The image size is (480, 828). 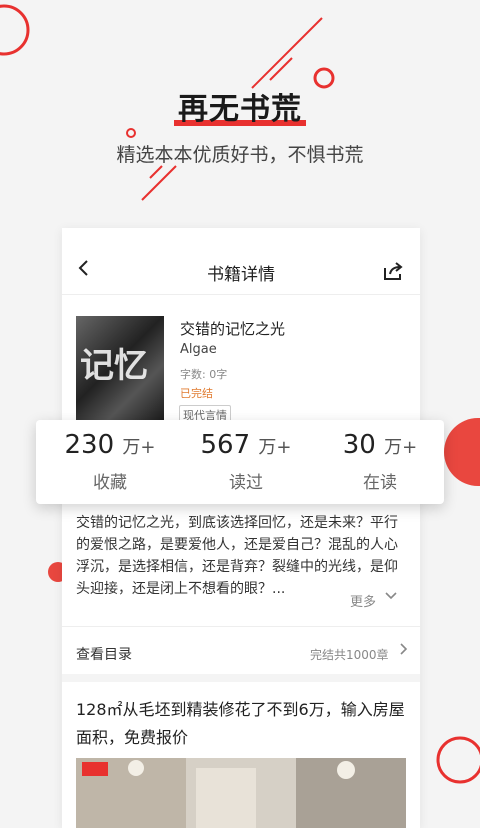 I want to click on promo-headline: 再无书荒, so click(x=240, y=106).